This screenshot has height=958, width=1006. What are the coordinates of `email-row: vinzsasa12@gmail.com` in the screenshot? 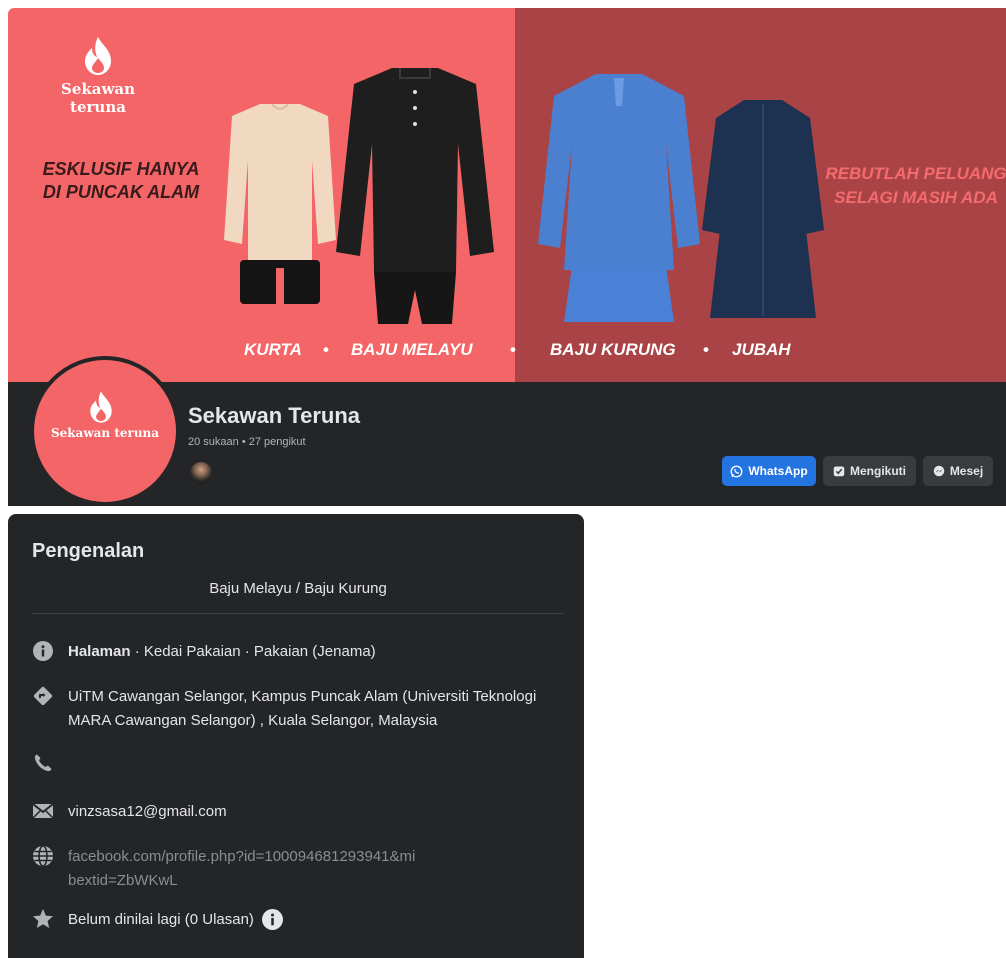 It's located at (302, 812).